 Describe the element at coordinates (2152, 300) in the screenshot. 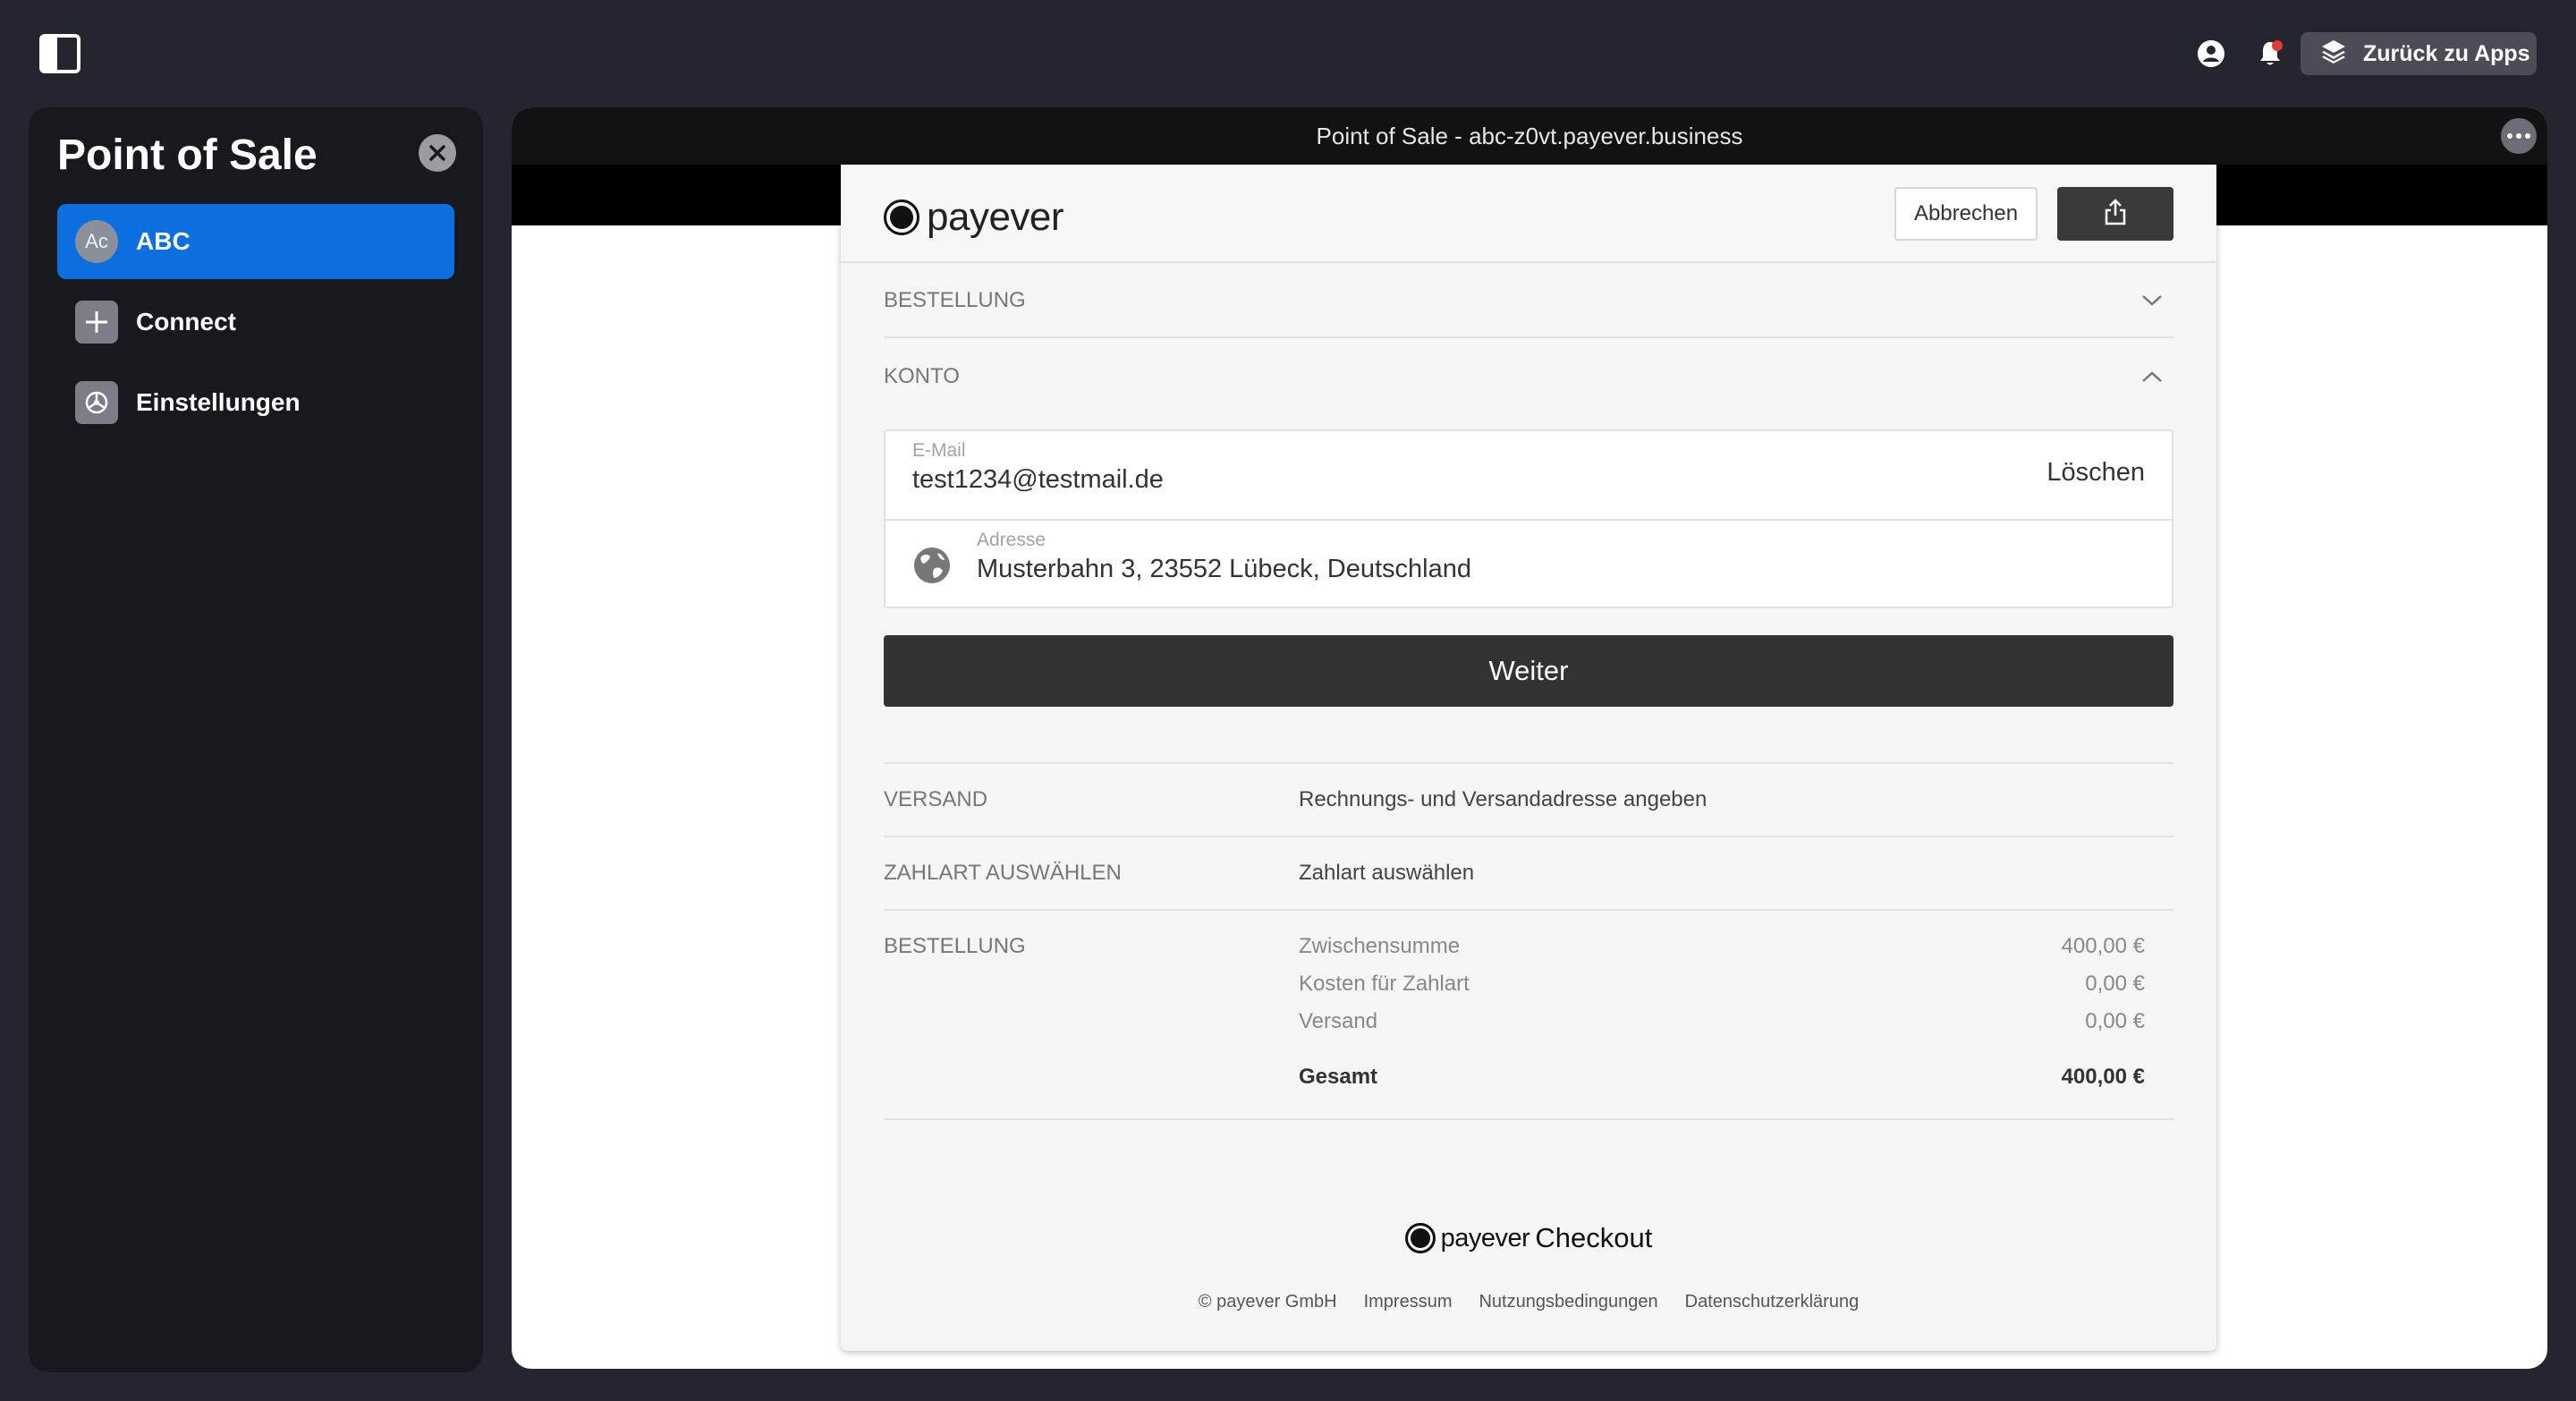

I see `chevron-down-icon` at that location.